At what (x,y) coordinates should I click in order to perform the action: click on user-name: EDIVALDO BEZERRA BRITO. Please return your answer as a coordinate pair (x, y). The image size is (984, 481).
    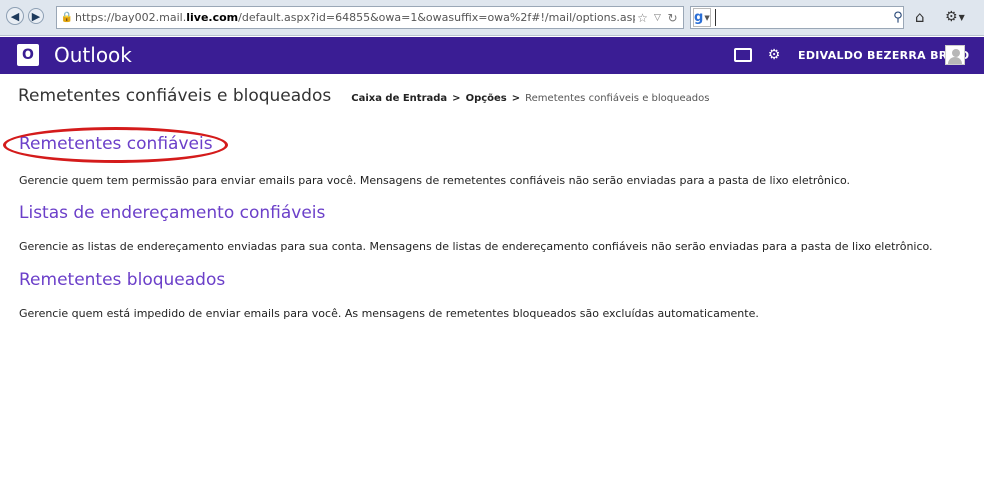
    Looking at the image, I should click on (883, 55).